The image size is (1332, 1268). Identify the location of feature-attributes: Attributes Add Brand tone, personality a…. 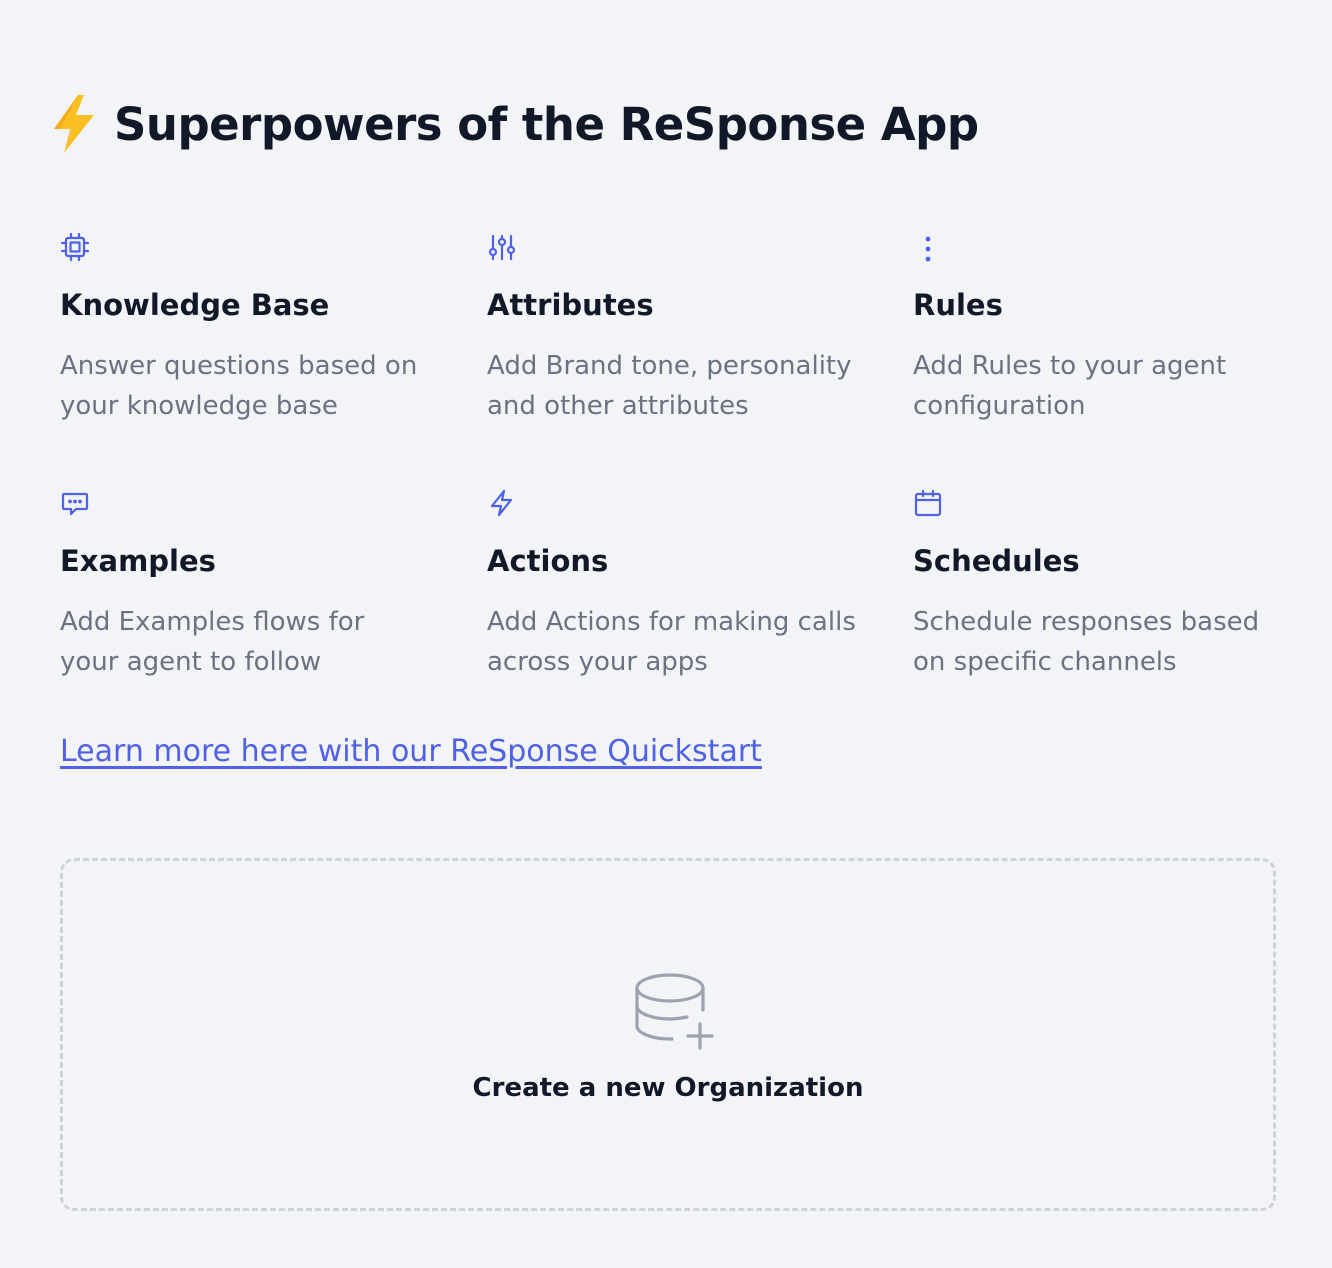
(677, 326).